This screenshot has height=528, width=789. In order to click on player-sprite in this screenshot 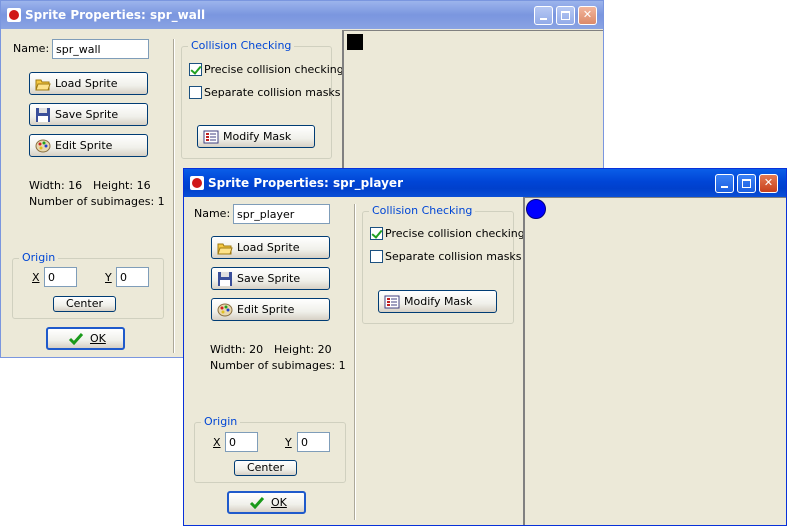, I will do `click(536, 209)`.